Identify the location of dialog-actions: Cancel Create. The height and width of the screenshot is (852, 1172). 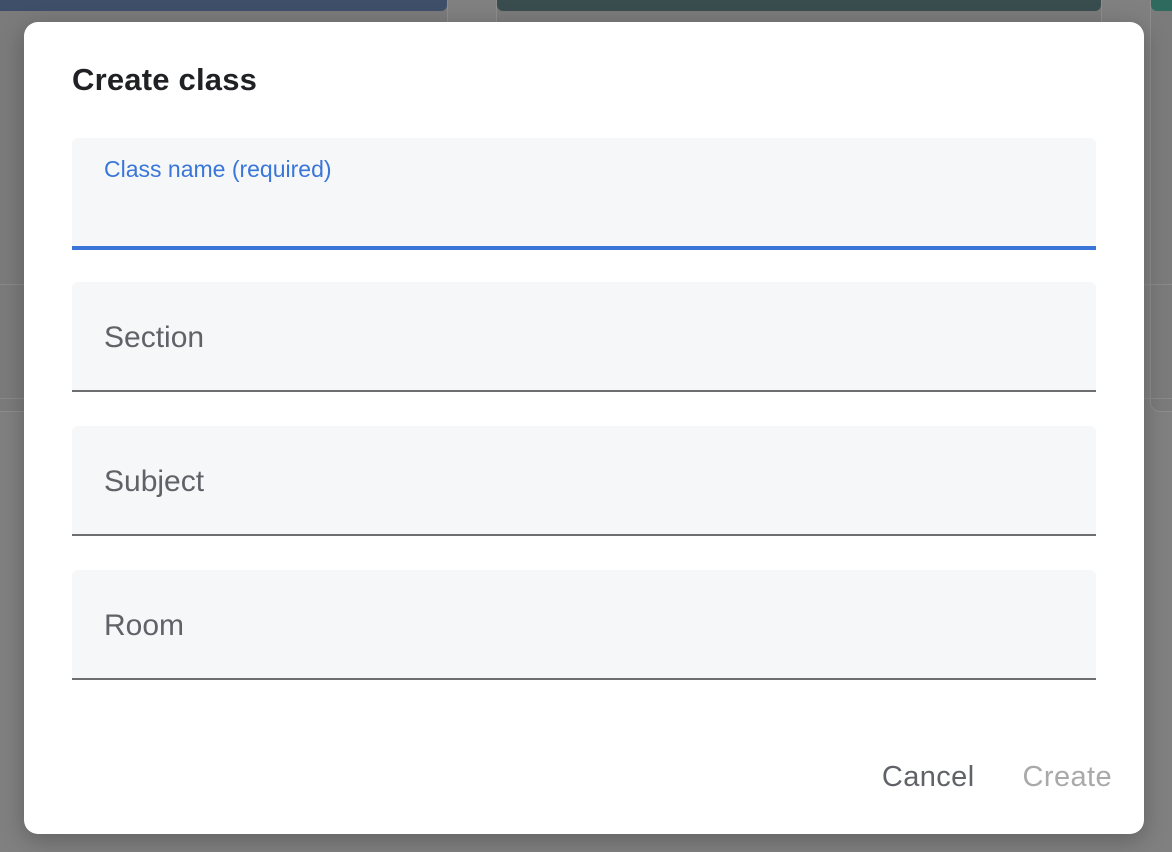
(985, 777).